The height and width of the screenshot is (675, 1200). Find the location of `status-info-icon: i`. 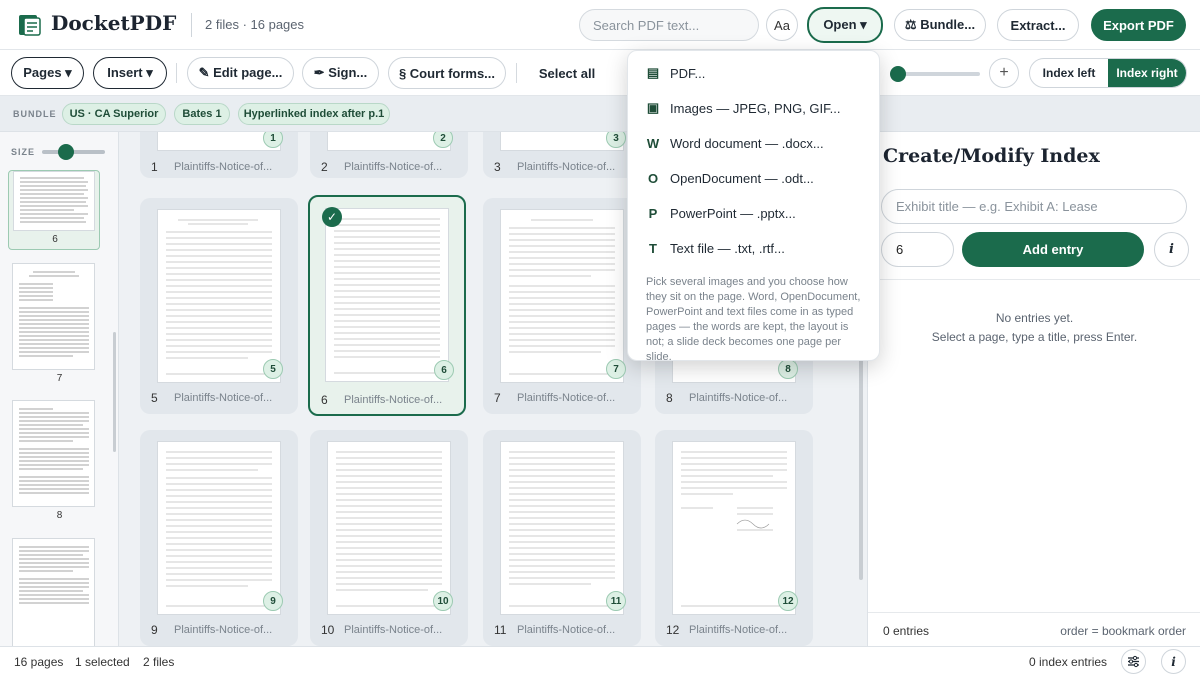

status-info-icon: i is located at coordinates (1173, 661).